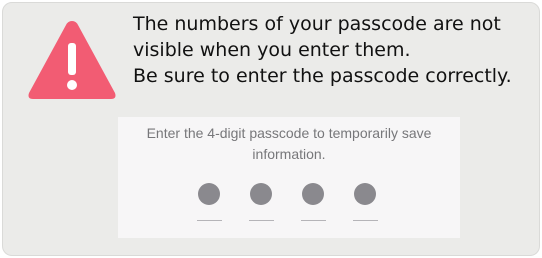 The image size is (542, 258). What do you see at coordinates (289, 154) in the screenshot?
I see `passcode-prompt-line-2: information.` at bounding box center [289, 154].